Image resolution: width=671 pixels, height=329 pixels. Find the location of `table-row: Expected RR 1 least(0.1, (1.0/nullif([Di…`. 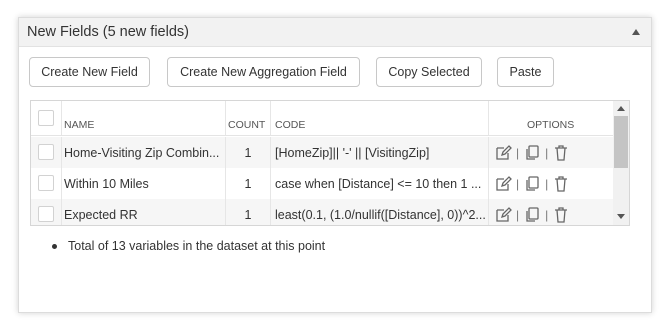

table-row: Expected RR 1 least(0.1, (1.0/nullif([Di… is located at coordinates (322, 212).